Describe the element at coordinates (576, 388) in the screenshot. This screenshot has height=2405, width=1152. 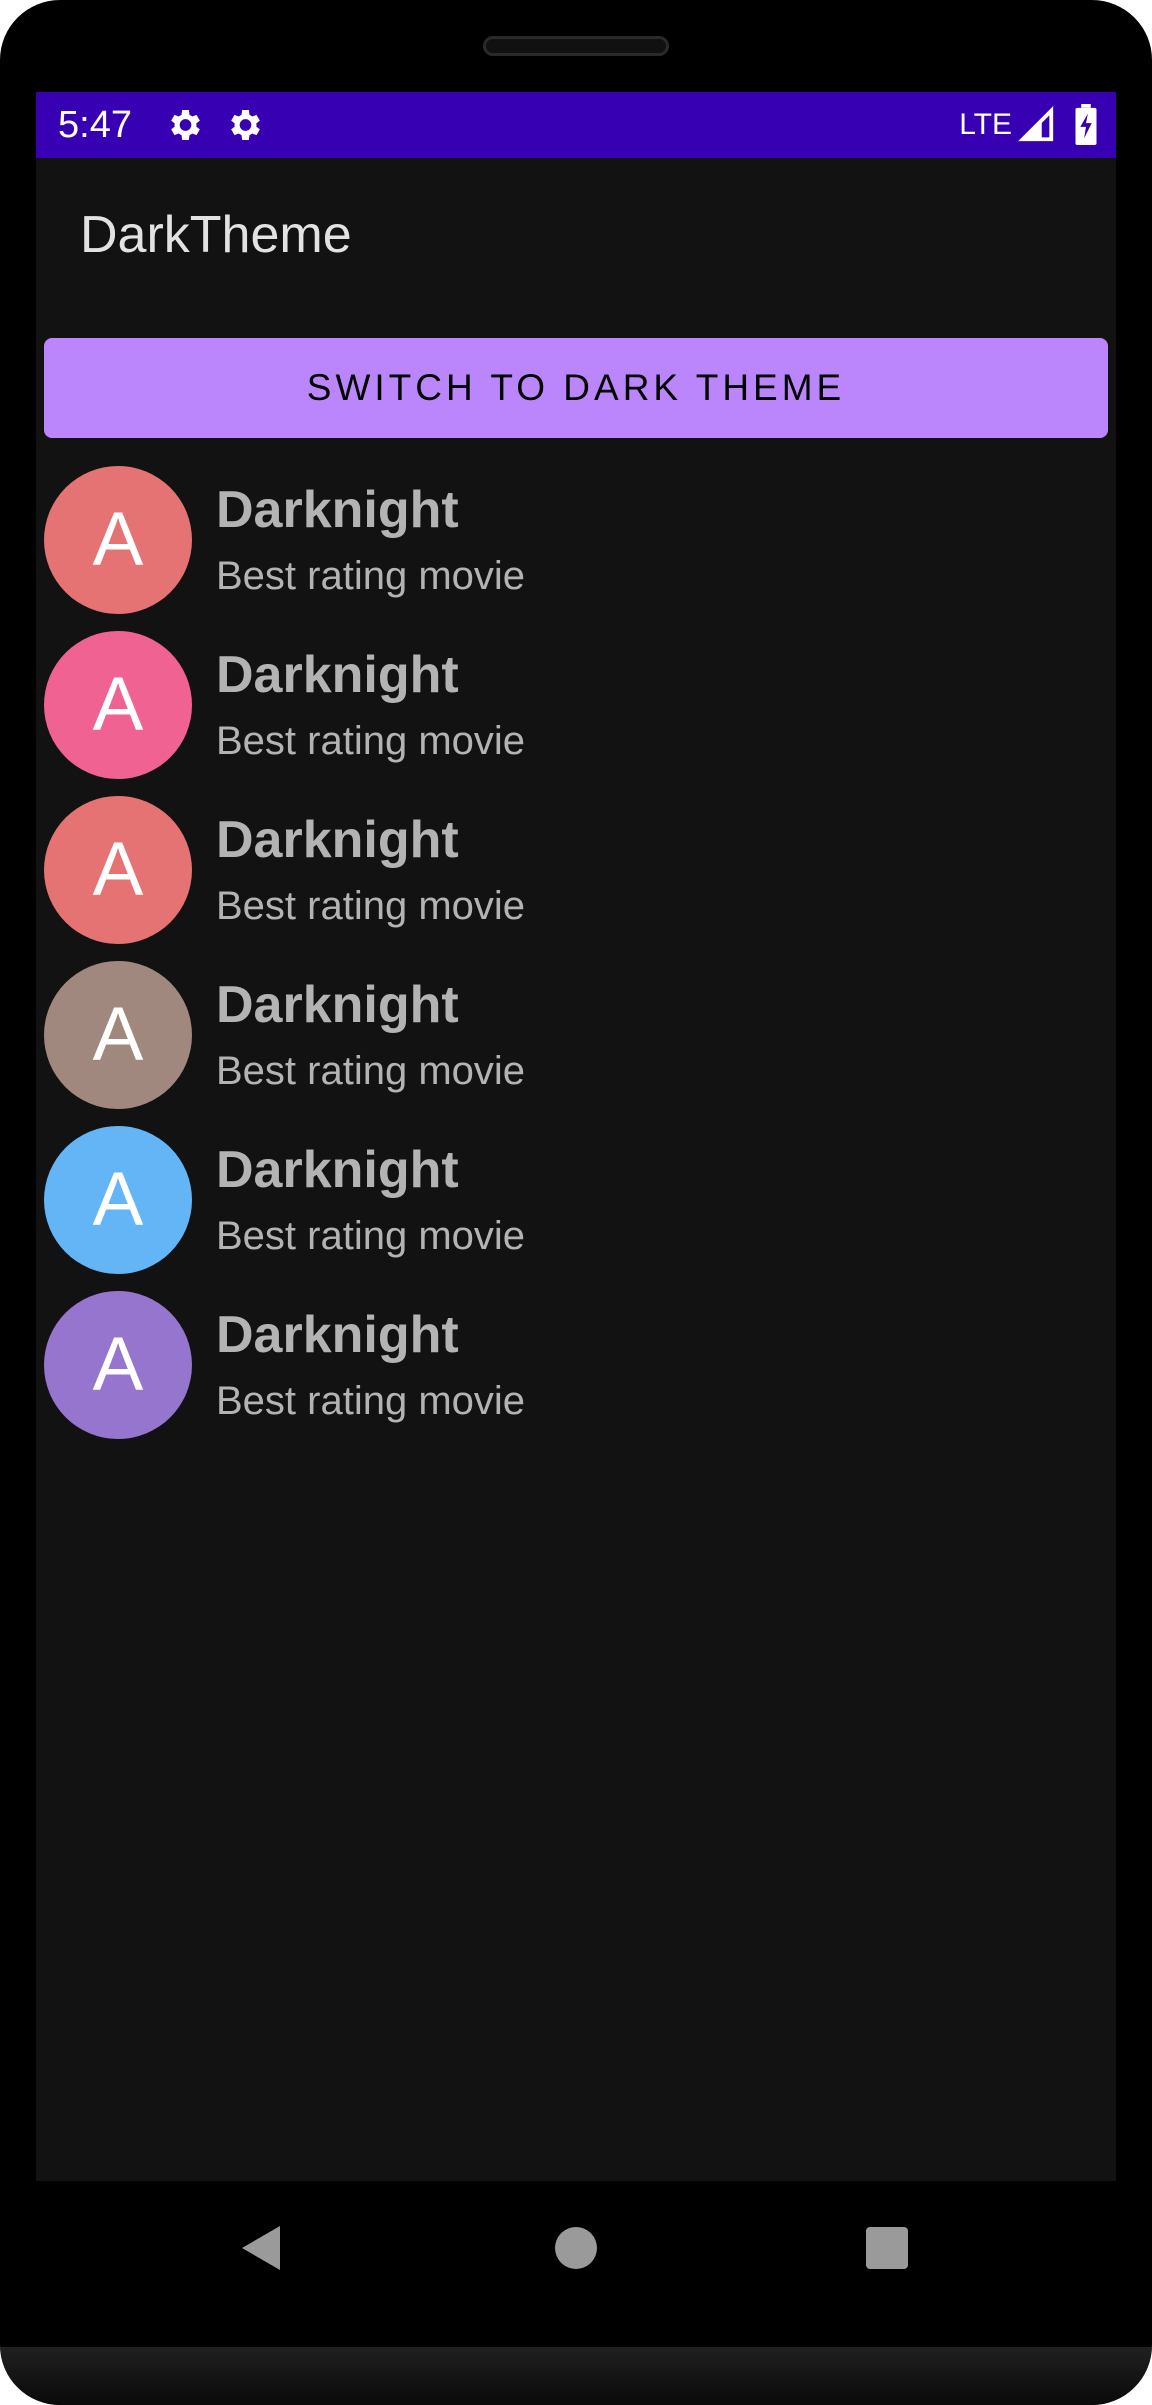
I see `switch-theme-button: SWITCH TO DARK THEME` at that location.